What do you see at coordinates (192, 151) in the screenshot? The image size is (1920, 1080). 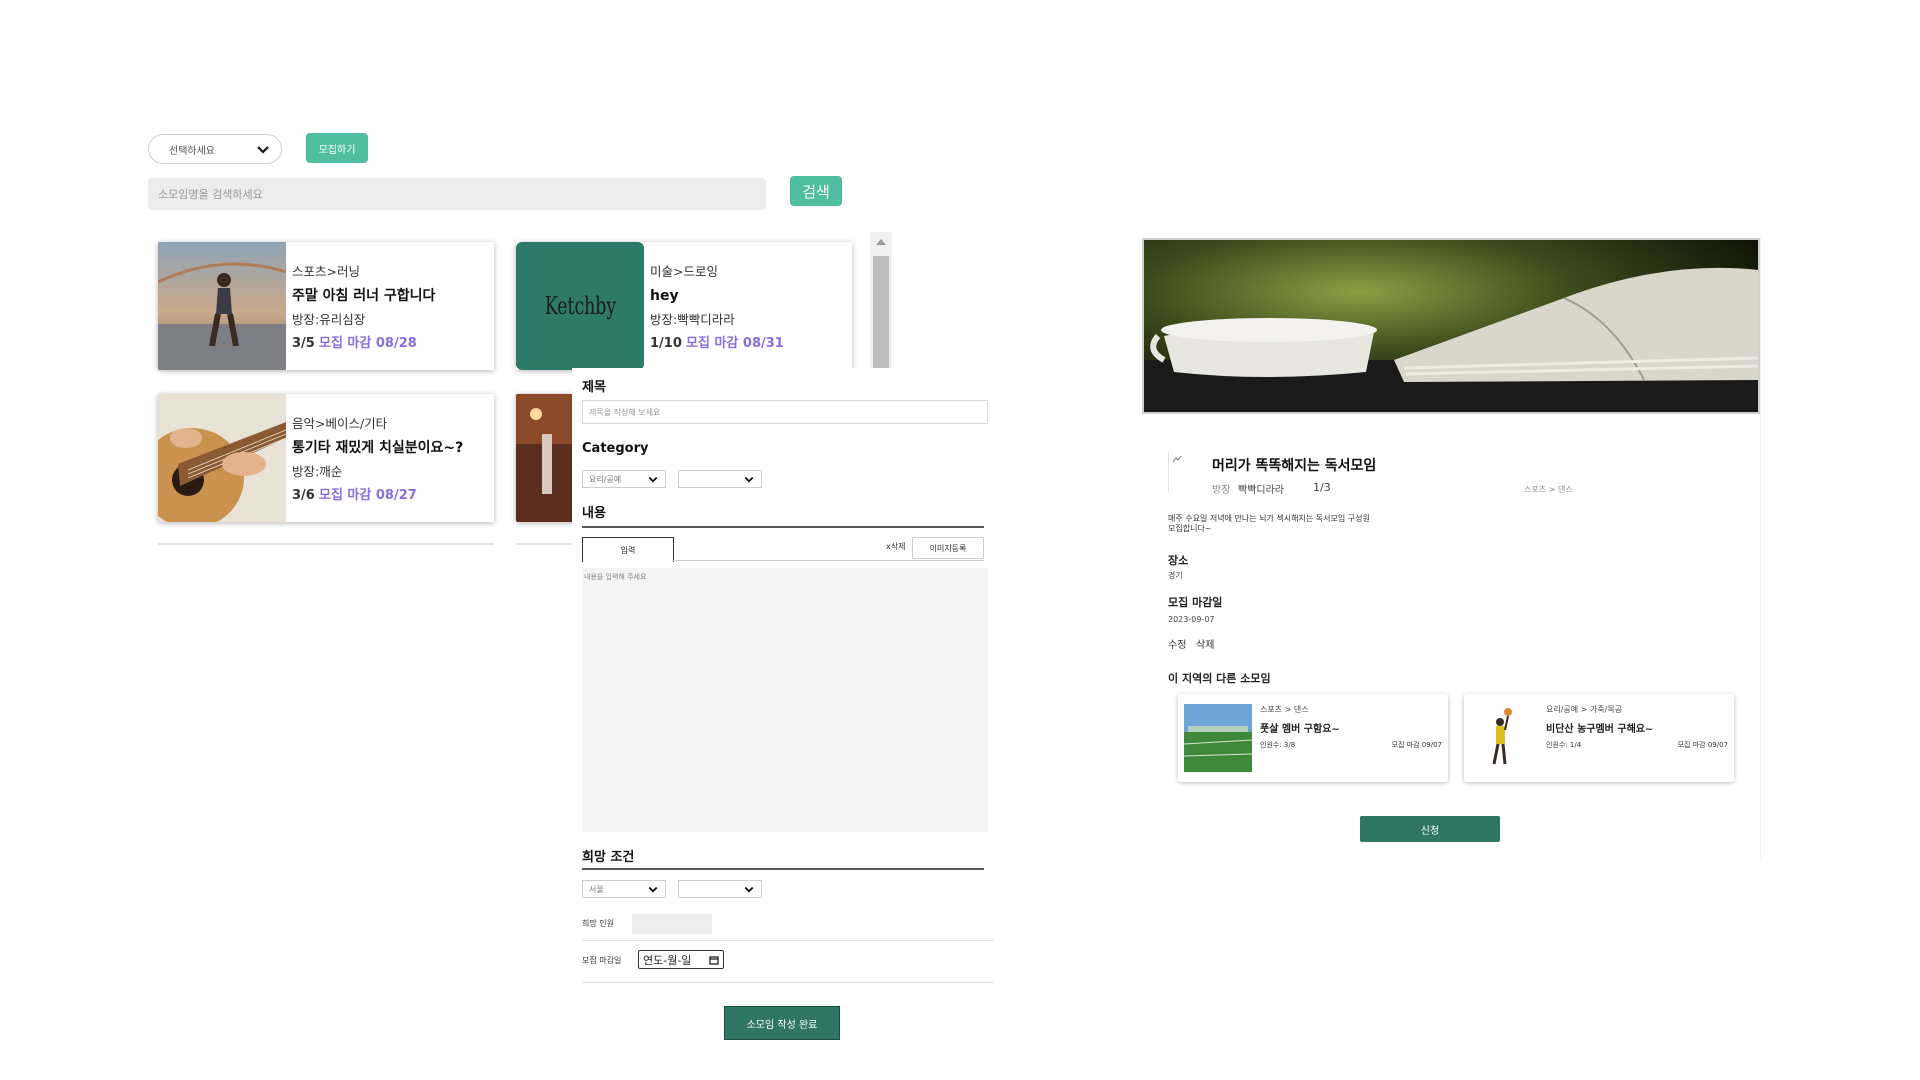 I see `category-select-value: 선택하세요` at bounding box center [192, 151].